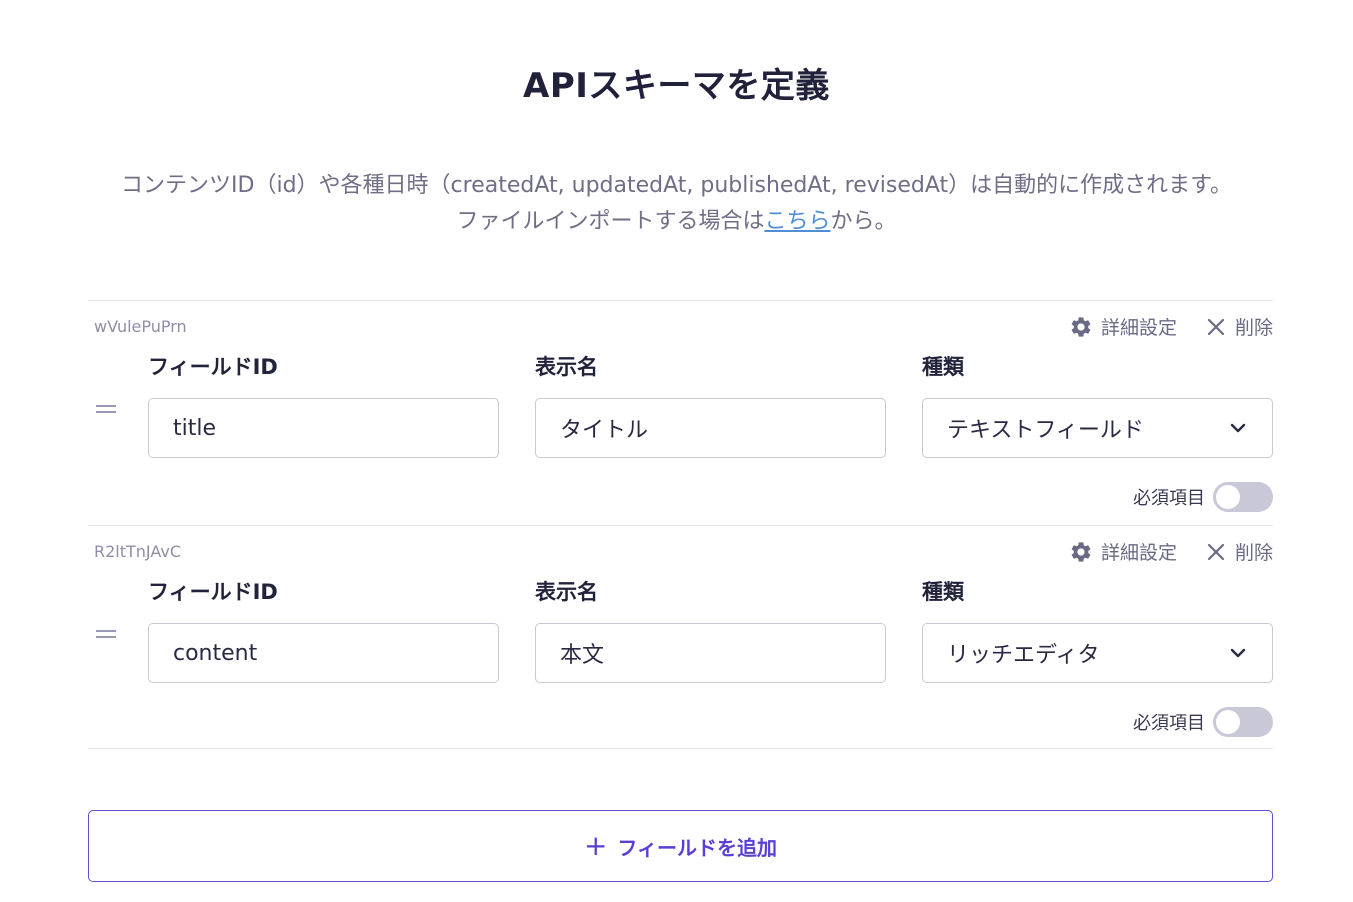 Image resolution: width=1353 pixels, height=902 pixels. Describe the element at coordinates (610, 221) in the screenshot. I see `description-line-2-prefix: ファイルインポートする場合は` at that location.